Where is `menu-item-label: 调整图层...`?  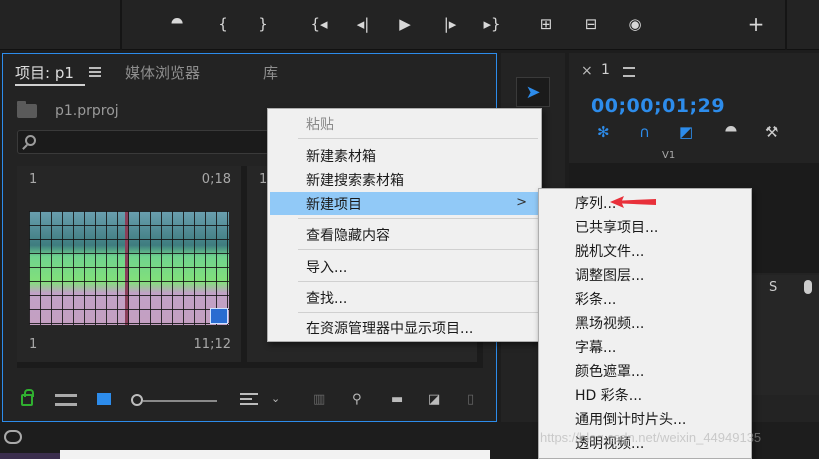
menu-item-label: 调整图层... is located at coordinates (610, 276).